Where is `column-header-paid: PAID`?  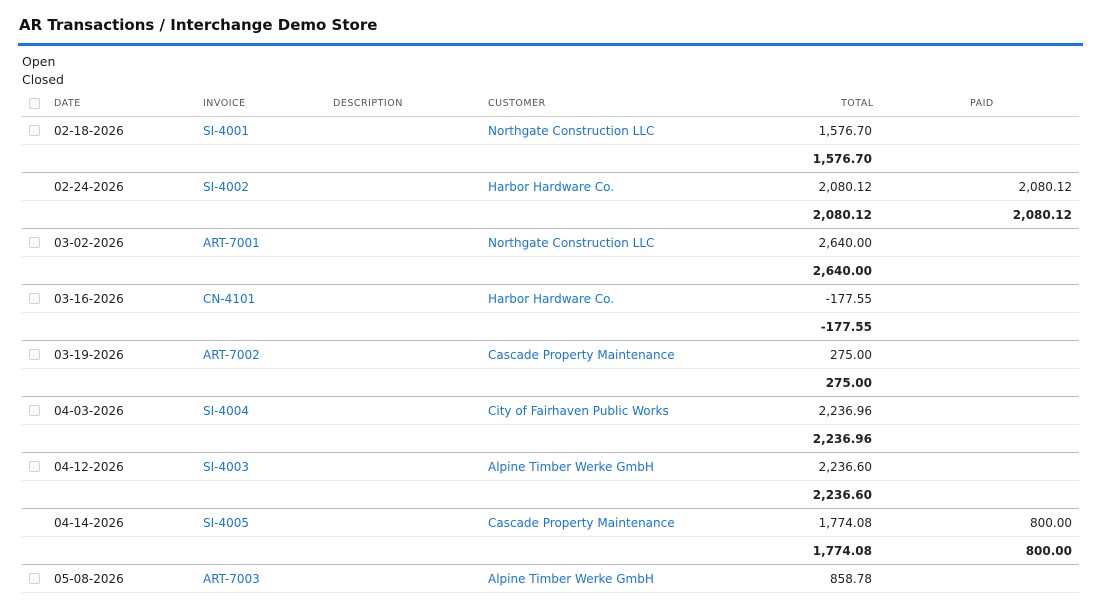
column-header-paid: PAID is located at coordinates (982, 103).